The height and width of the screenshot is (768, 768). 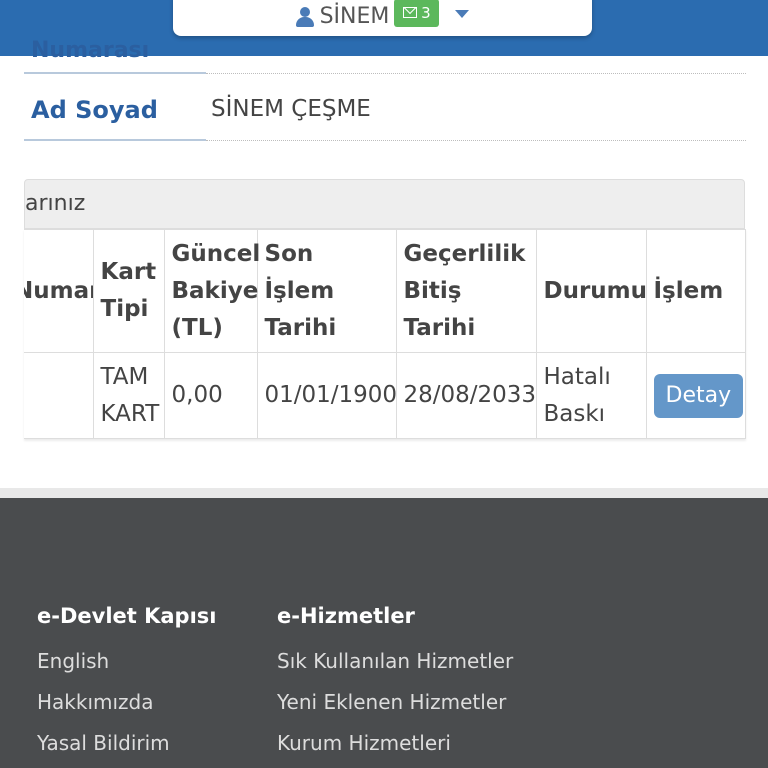 I want to click on footer-heading: e-Devlet Kapısı, so click(x=127, y=616).